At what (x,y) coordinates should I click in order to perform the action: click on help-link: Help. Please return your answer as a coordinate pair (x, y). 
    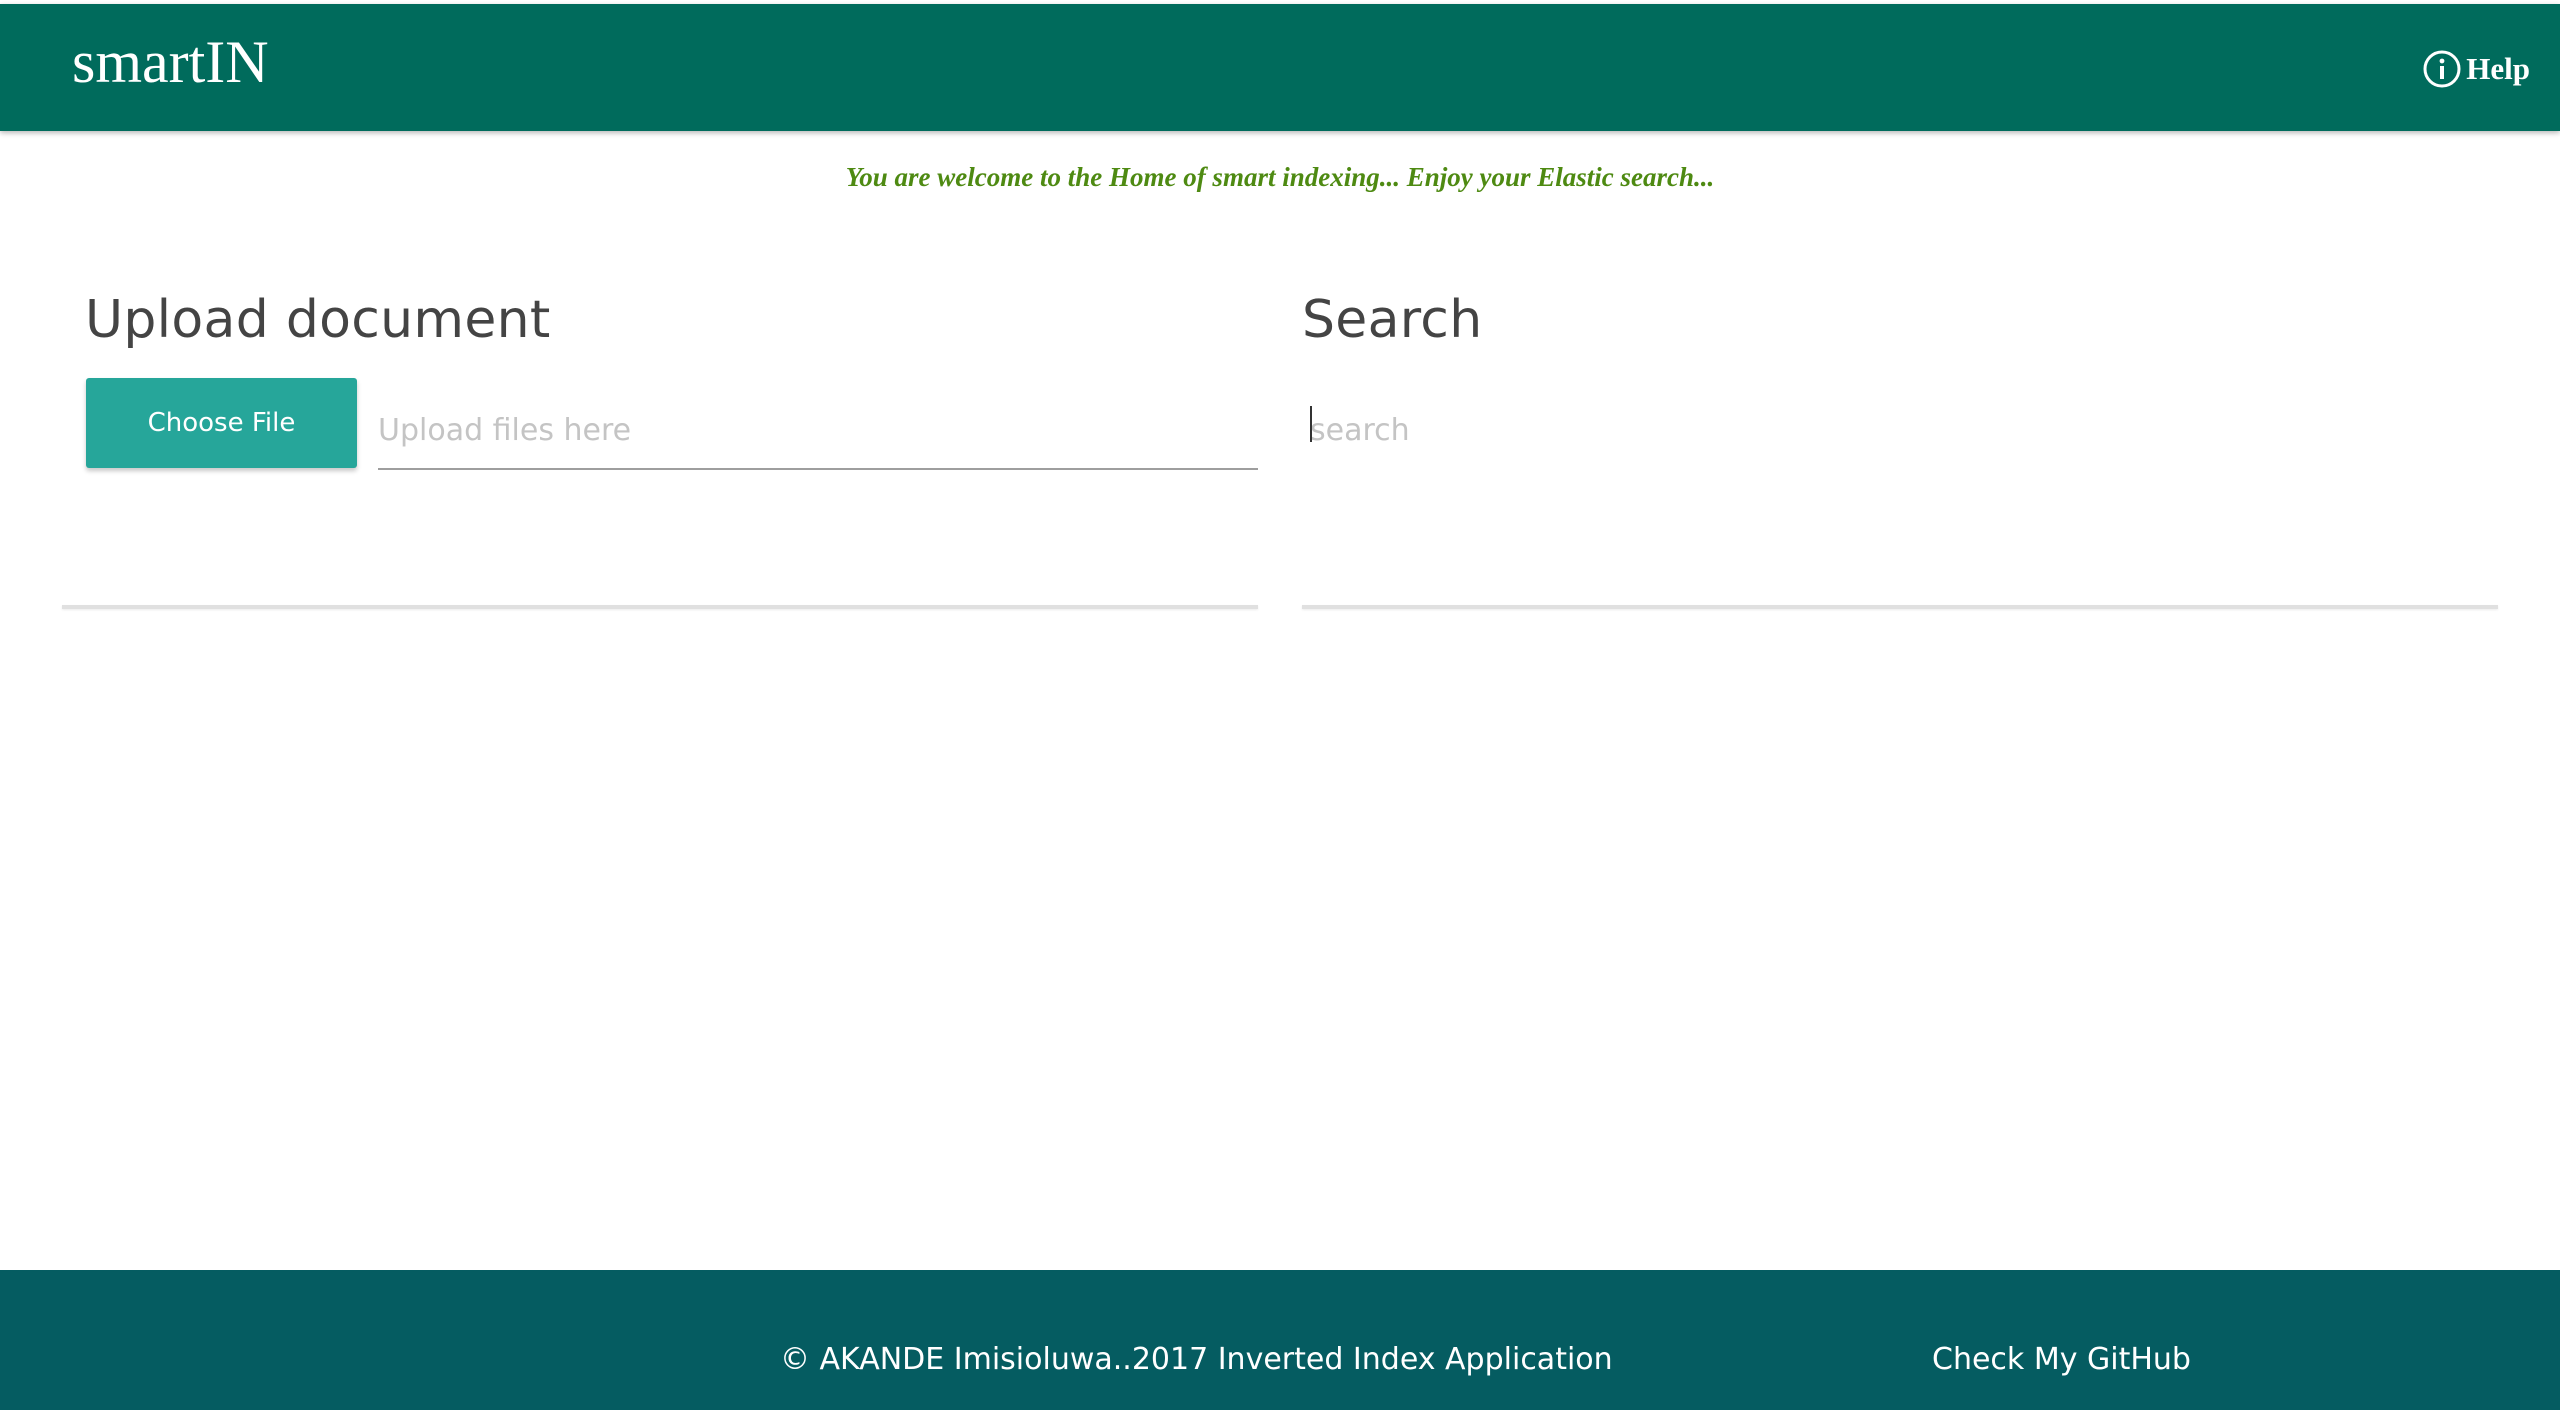
    Looking at the image, I should click on (2476, 69).